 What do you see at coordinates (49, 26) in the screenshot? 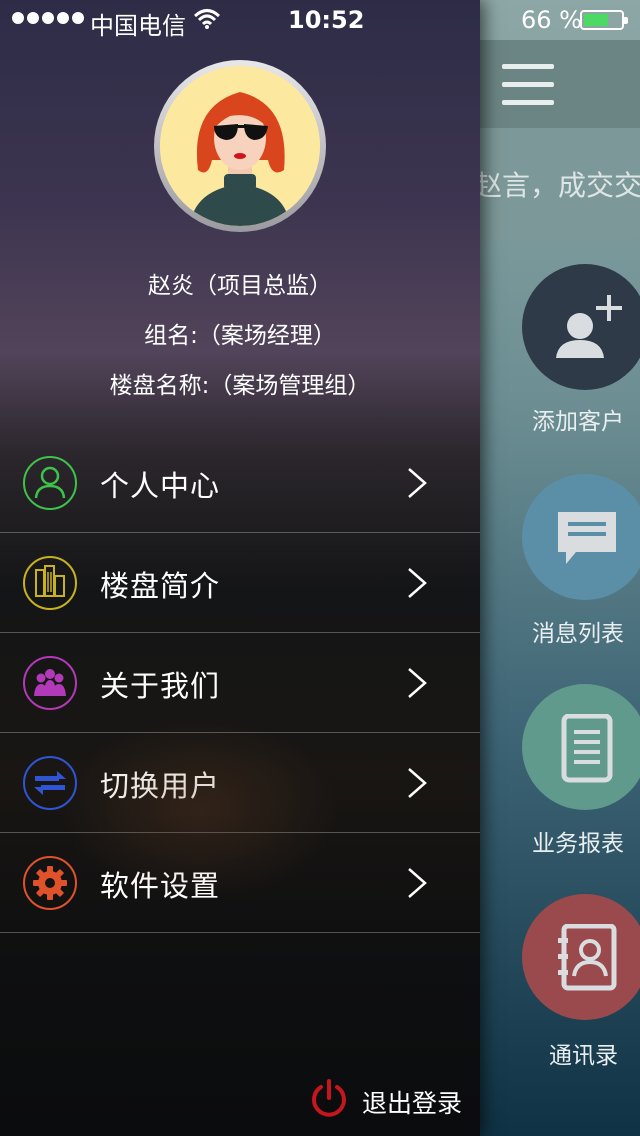
I see `signal-strength-icon` at bounding box center [49, 26].